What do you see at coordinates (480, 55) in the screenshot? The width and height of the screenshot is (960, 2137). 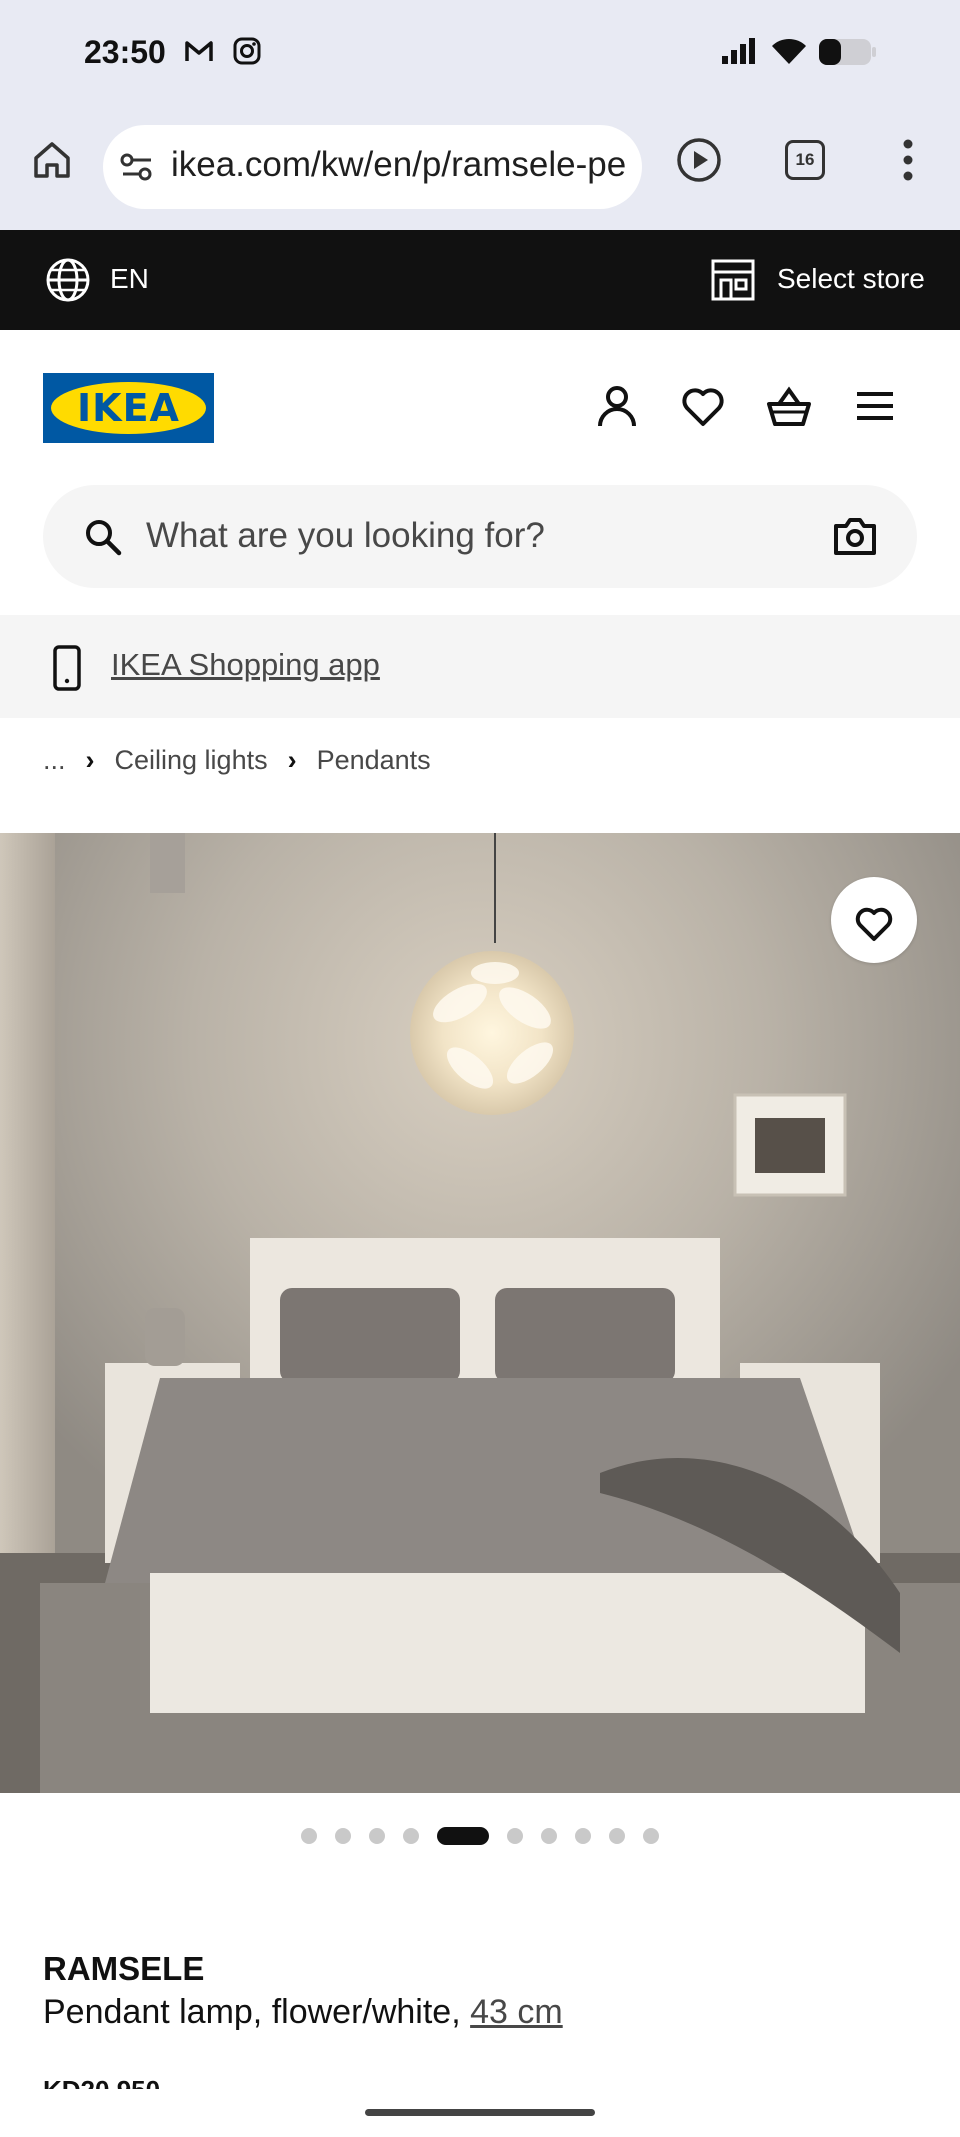 I see `status-bar: 23:50` at bounding box center [480, 55].